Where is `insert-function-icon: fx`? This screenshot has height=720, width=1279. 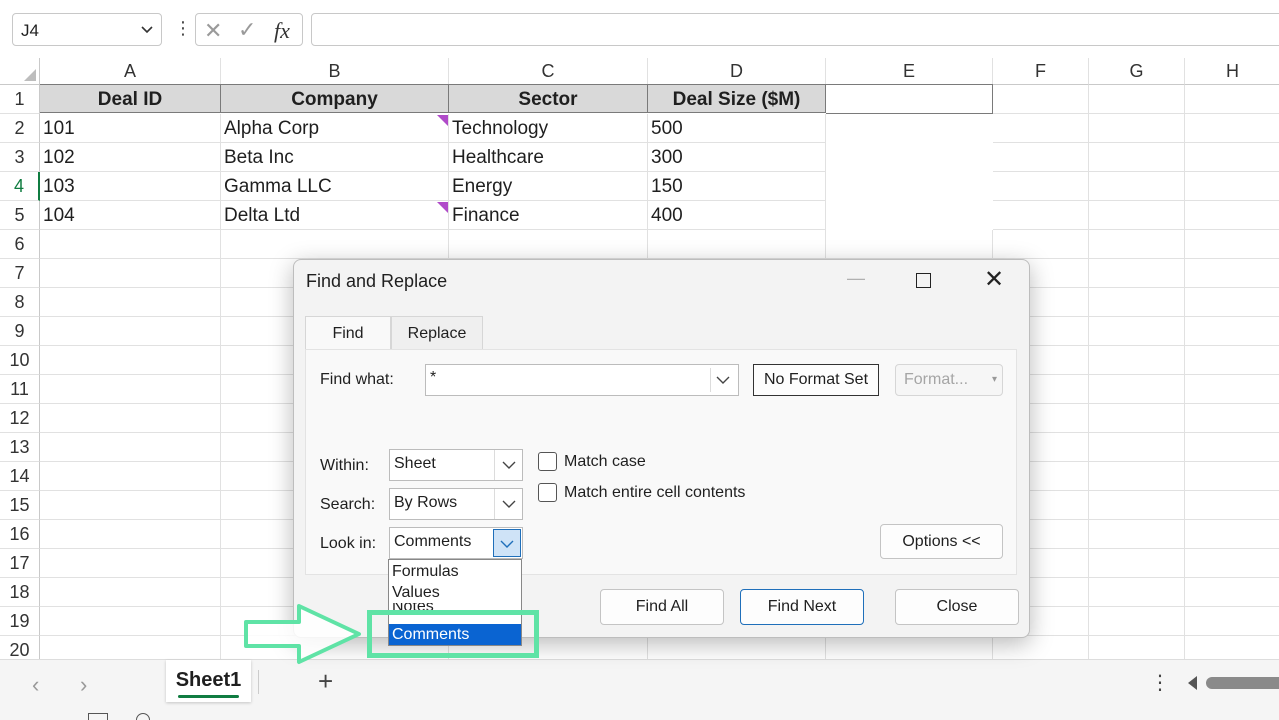
insert-function-icon: fx is located at coordinates (282, 31).